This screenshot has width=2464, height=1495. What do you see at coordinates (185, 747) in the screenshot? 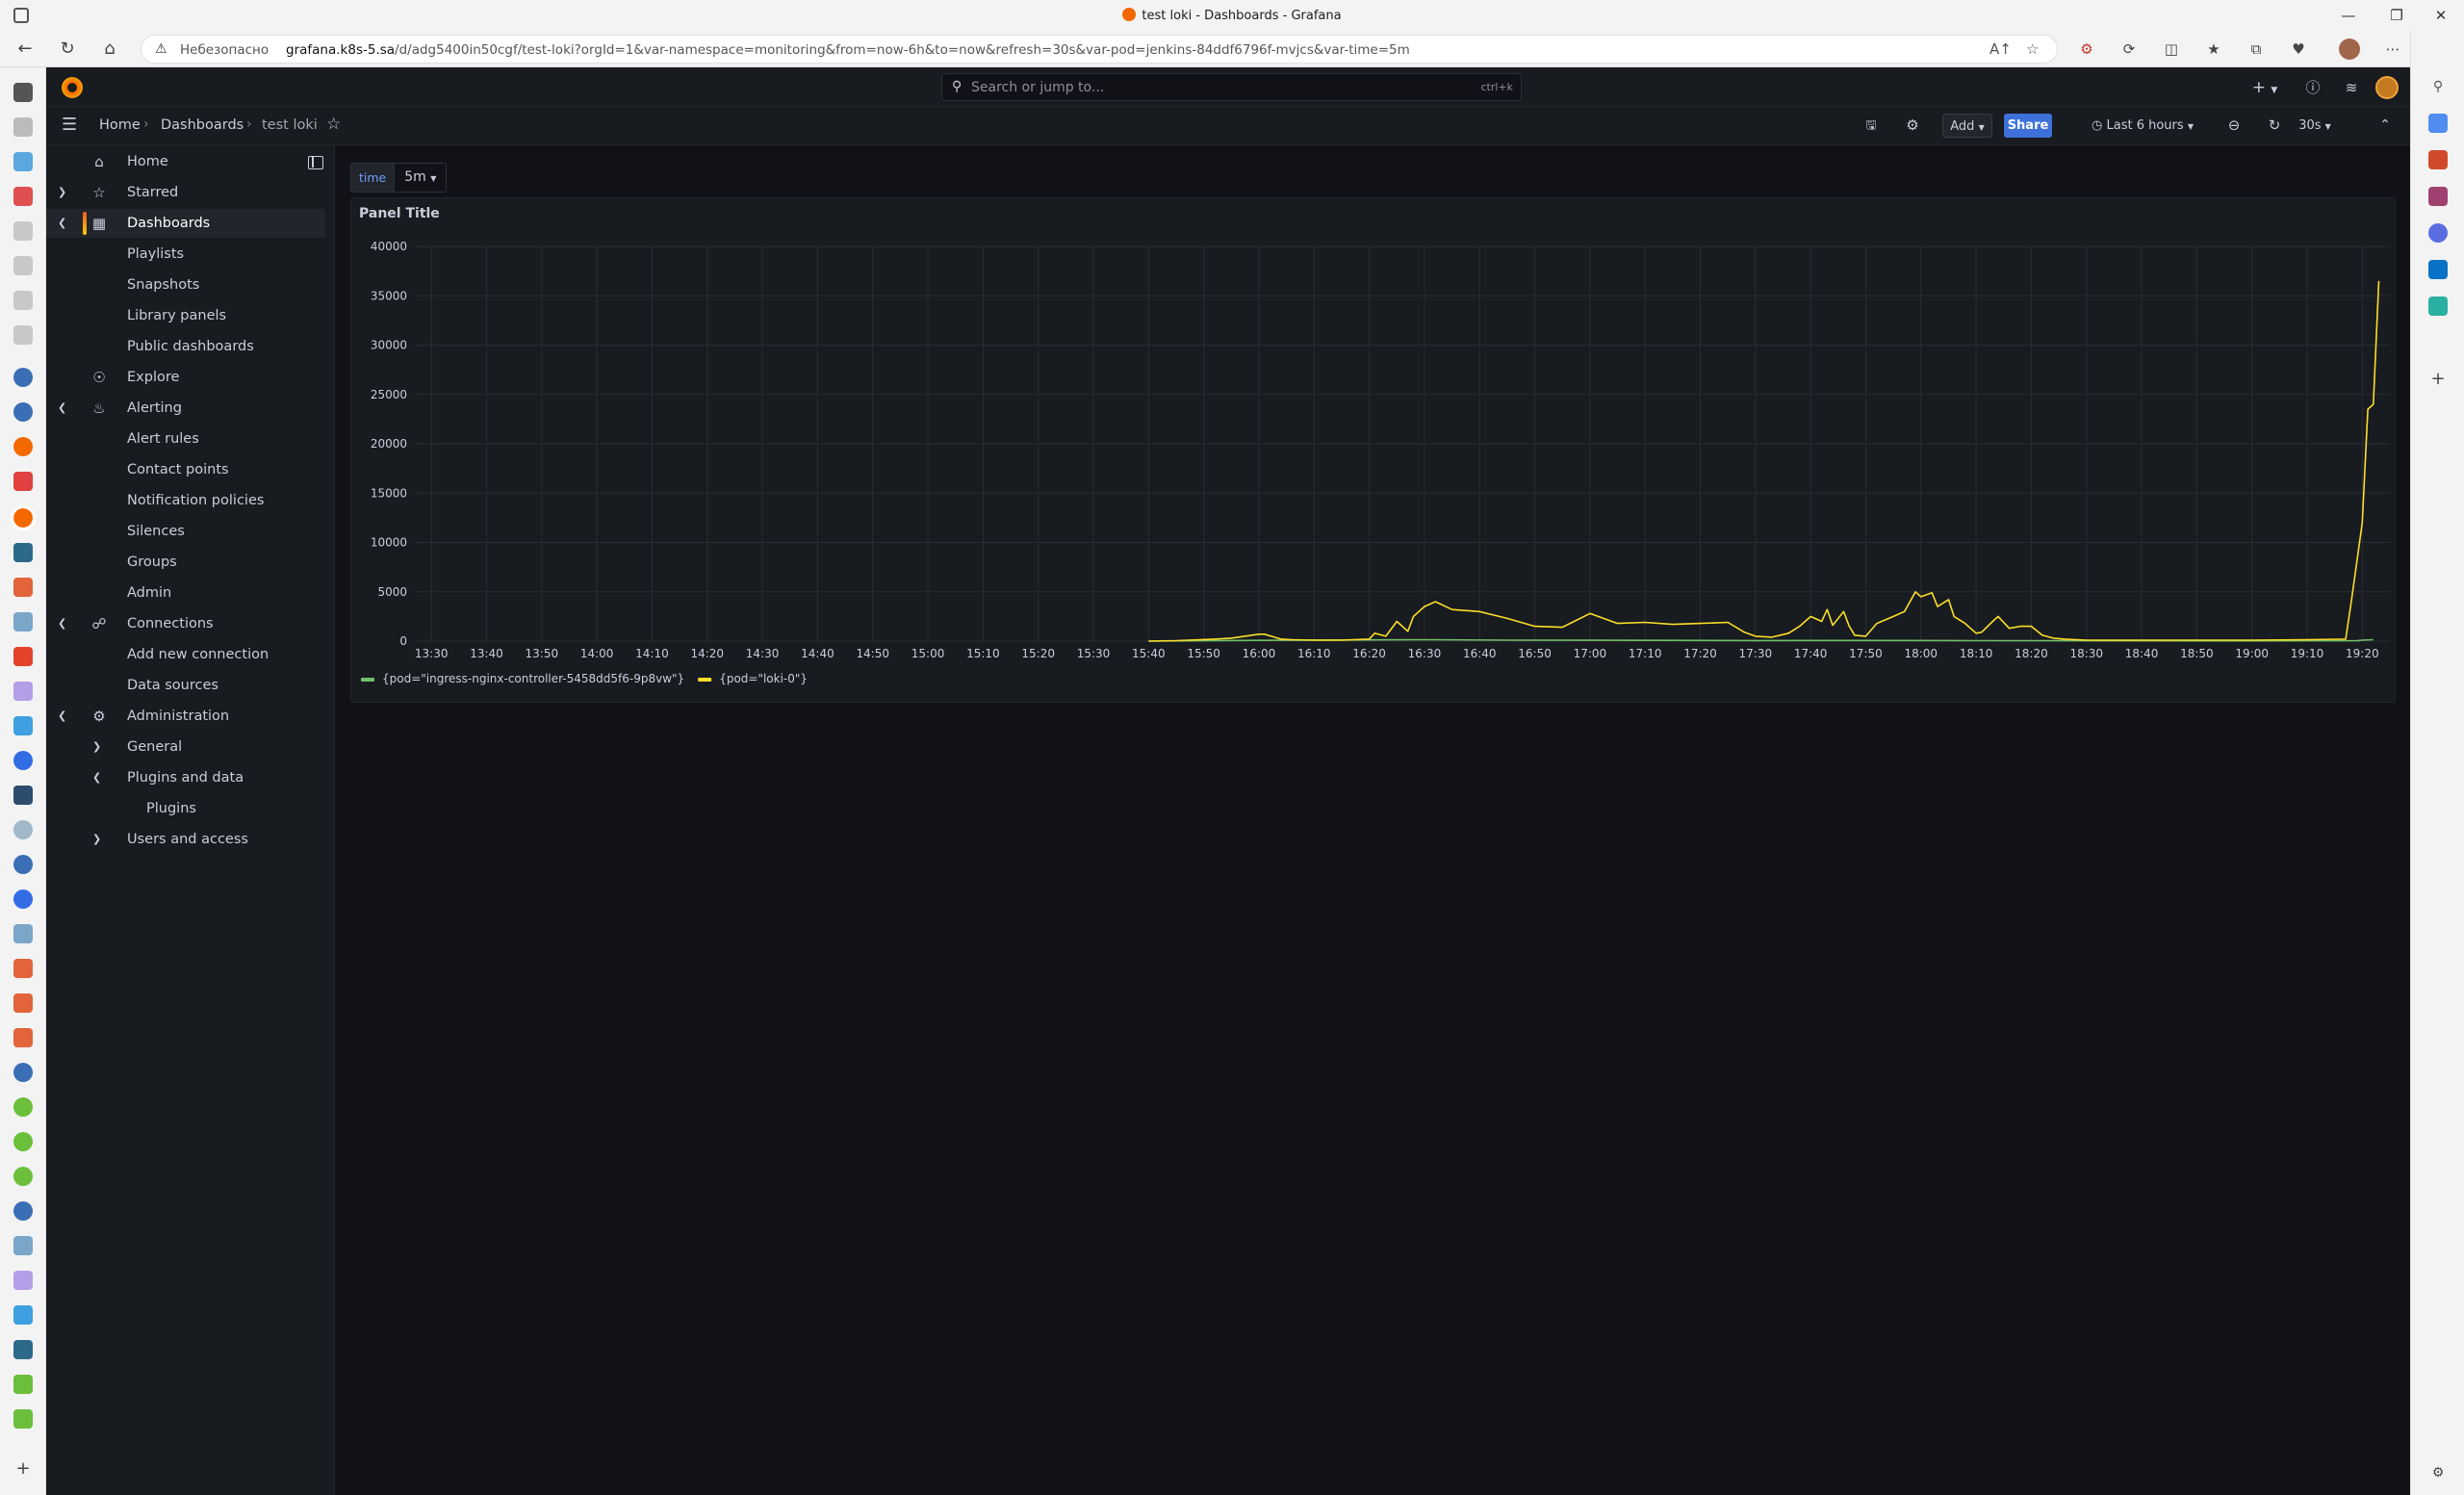
I see `nav-item-general: ❯ General` at bounding box center [185, 747].